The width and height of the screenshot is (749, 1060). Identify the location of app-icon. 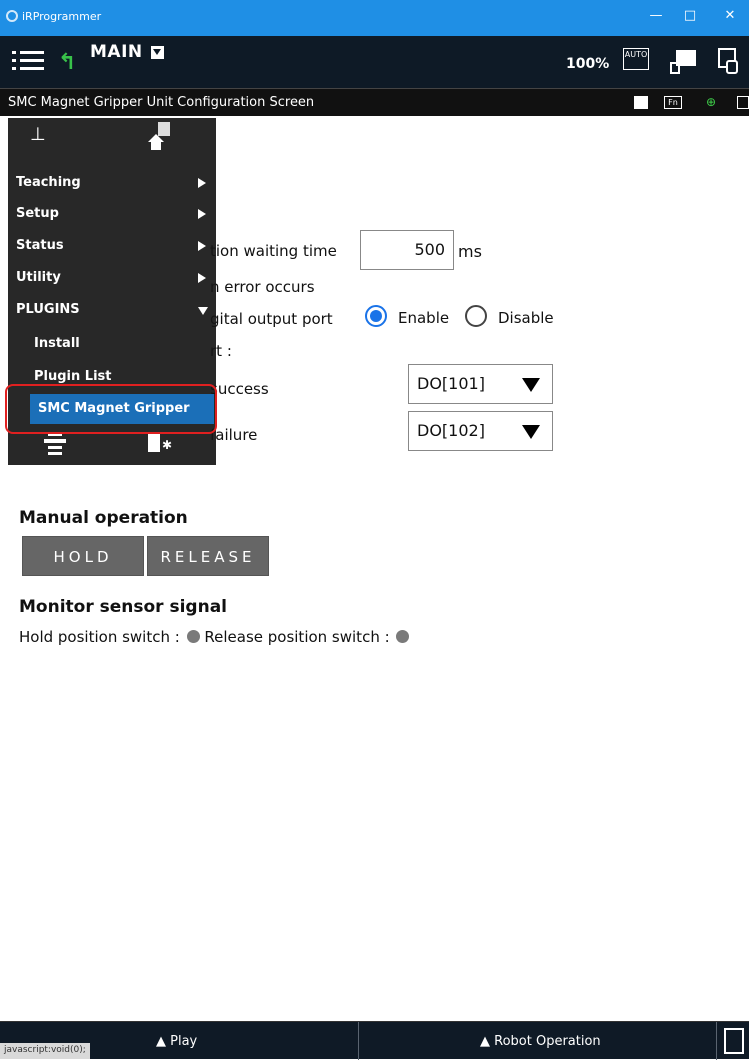
(12, 16).